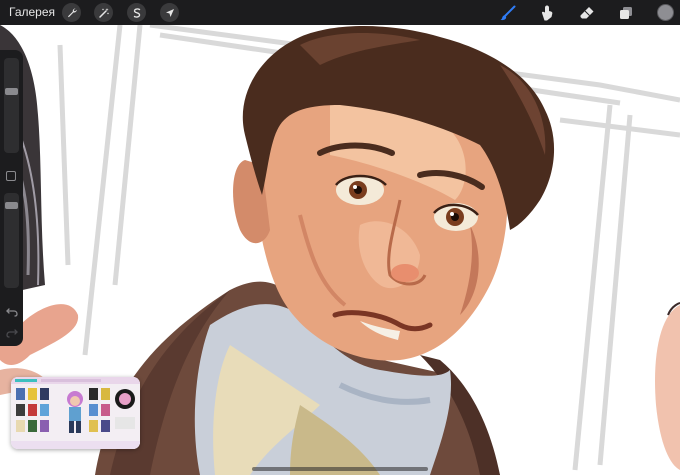 Image resolution: width=680 pixels, height=475 pixels. I want to click on layers-icon, so click(626, 12).